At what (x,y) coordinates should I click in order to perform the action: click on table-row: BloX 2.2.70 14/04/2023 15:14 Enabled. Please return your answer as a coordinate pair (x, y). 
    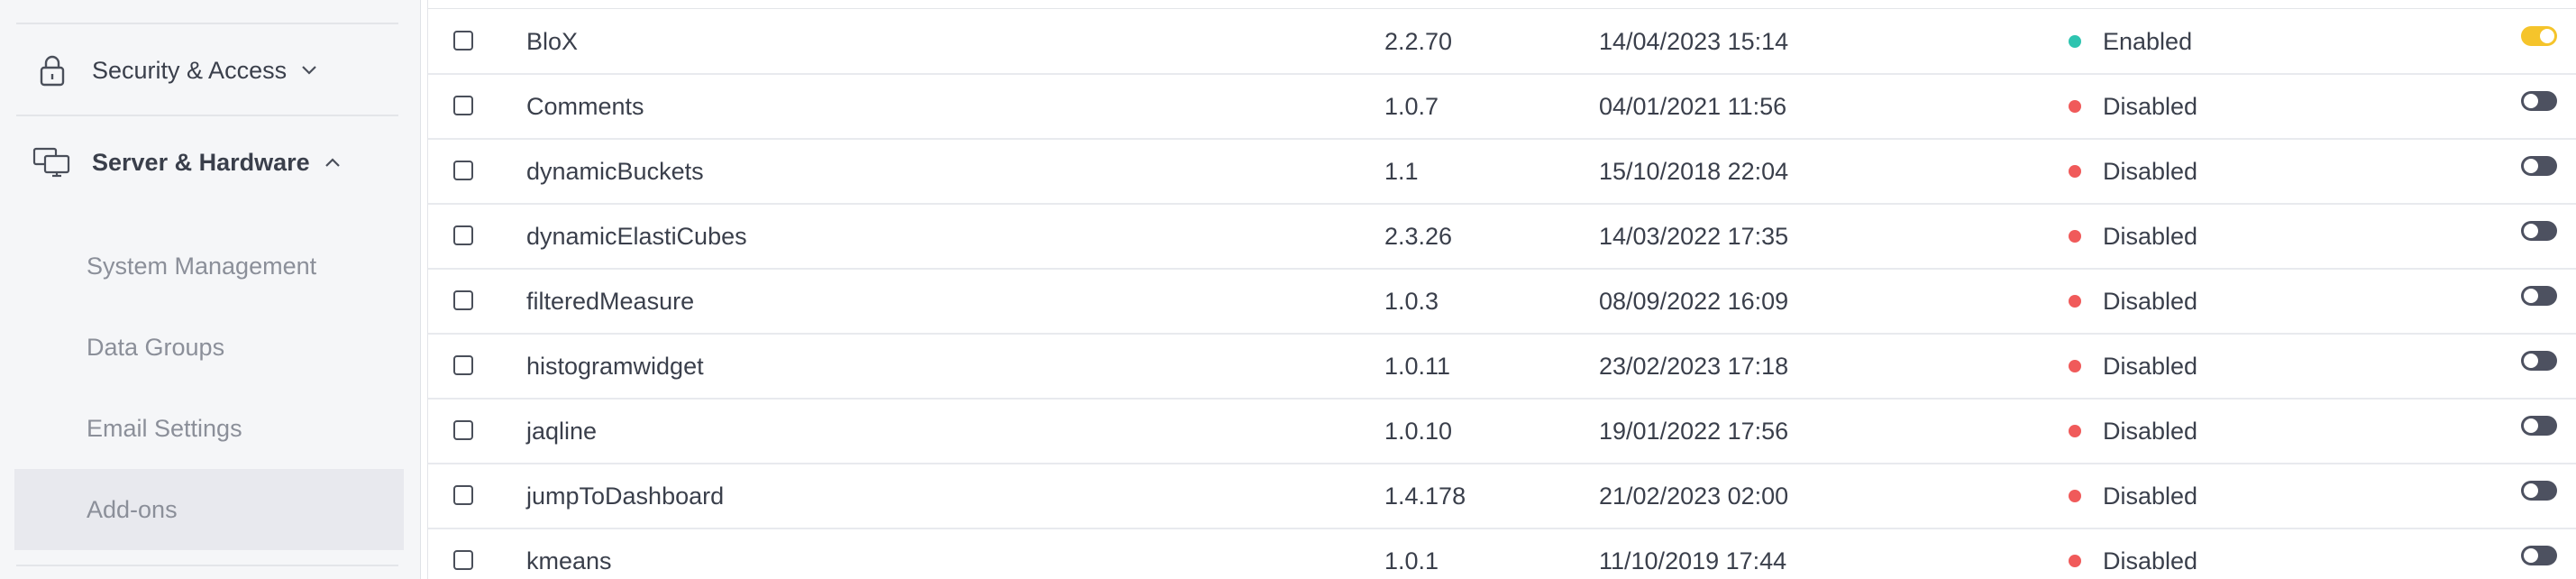
    Looking at the image, I should click on (1502, 42).